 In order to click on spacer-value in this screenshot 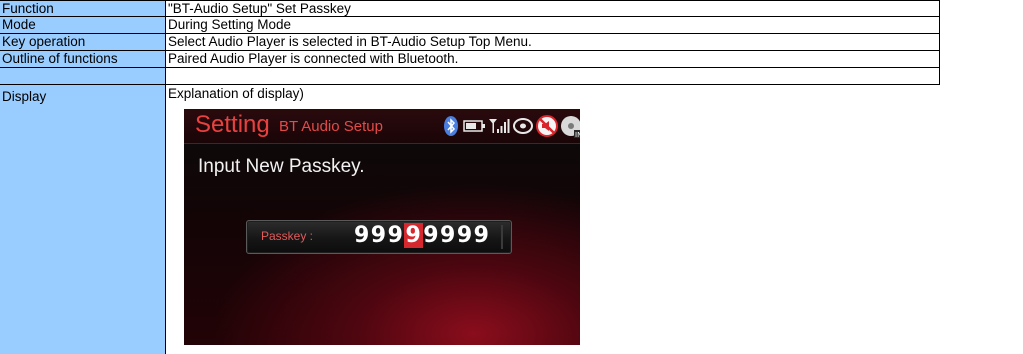, I will do `click(553, 76)`.